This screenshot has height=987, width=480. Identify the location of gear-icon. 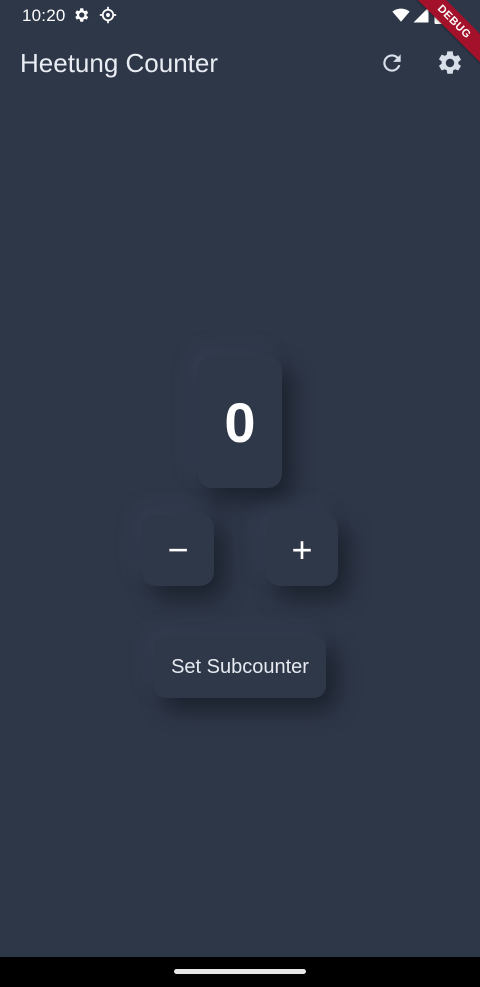
(81, 15).